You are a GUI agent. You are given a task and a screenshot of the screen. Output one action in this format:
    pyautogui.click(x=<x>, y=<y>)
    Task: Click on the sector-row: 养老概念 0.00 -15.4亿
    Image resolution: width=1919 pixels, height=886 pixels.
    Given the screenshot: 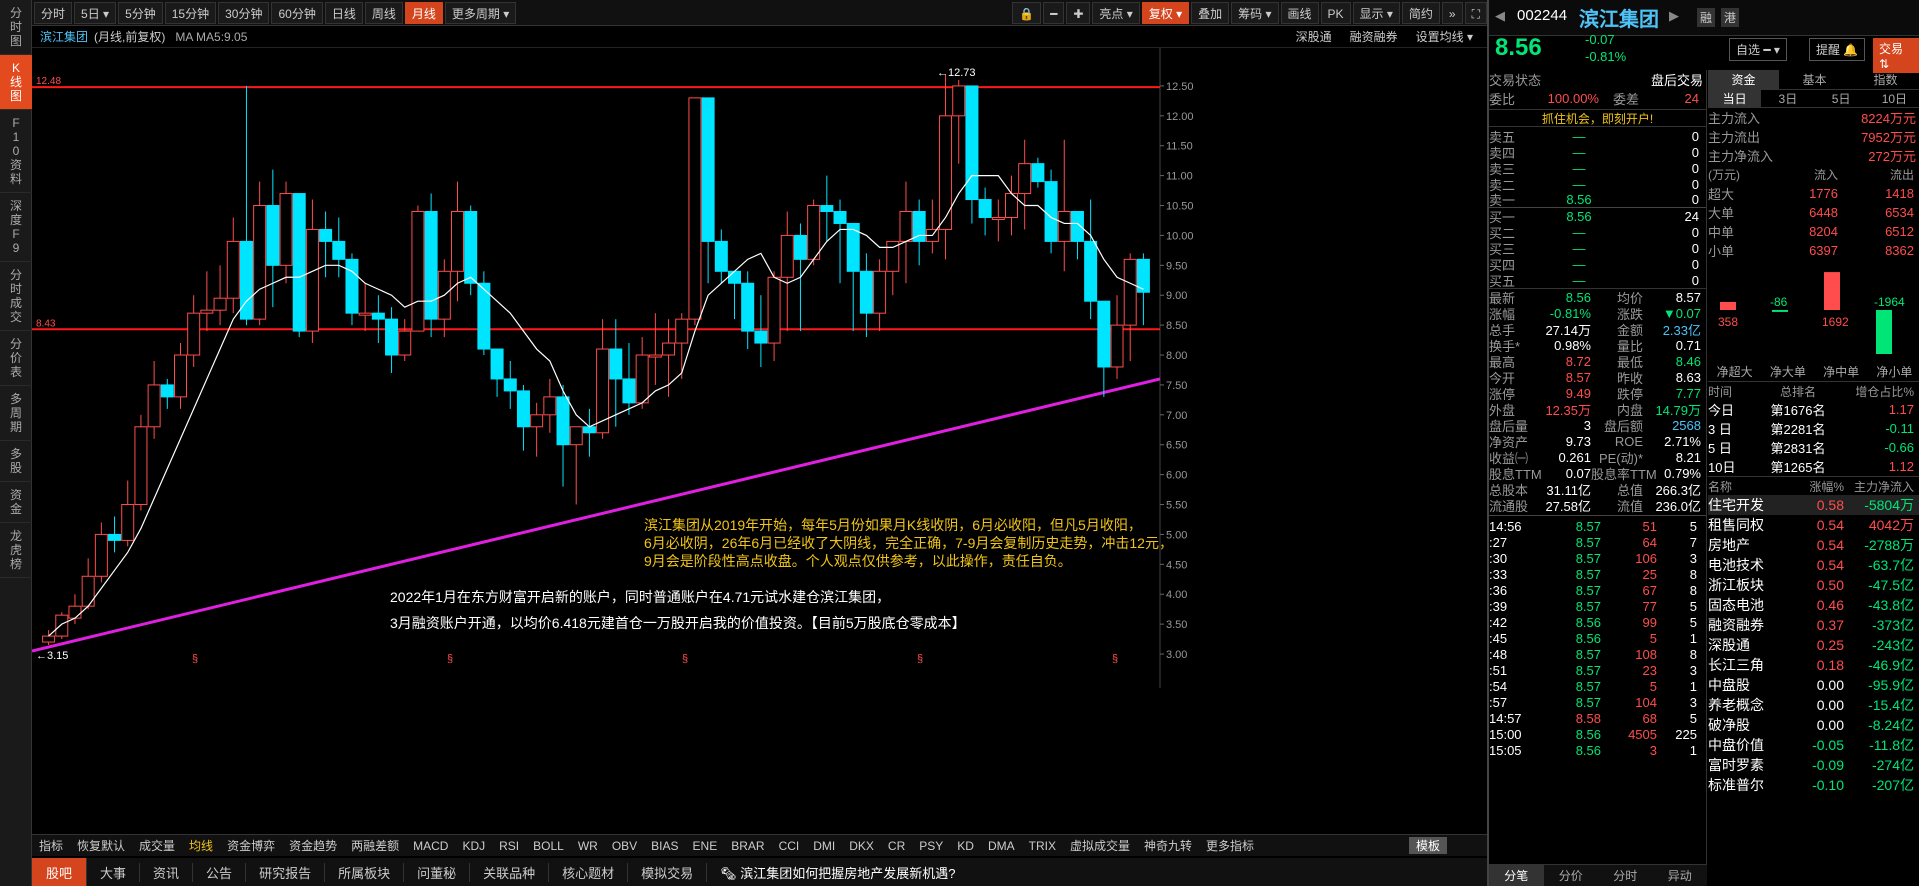 What is the action you would take?
    pyautogui.click(x=1813, y=705)
    